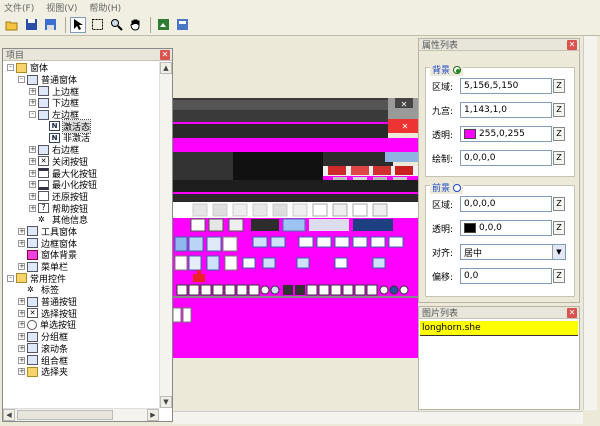  I want to click on scroll-right-icon: ▶, so click(153, 415).